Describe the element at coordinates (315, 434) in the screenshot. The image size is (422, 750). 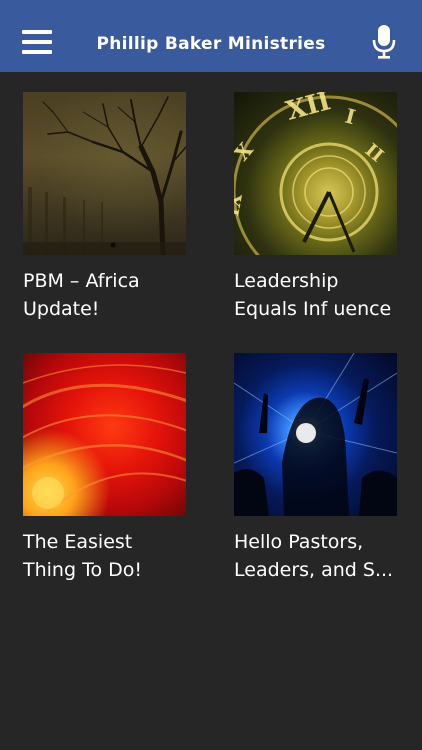
I see `post-thumbnail-worship` at that location.